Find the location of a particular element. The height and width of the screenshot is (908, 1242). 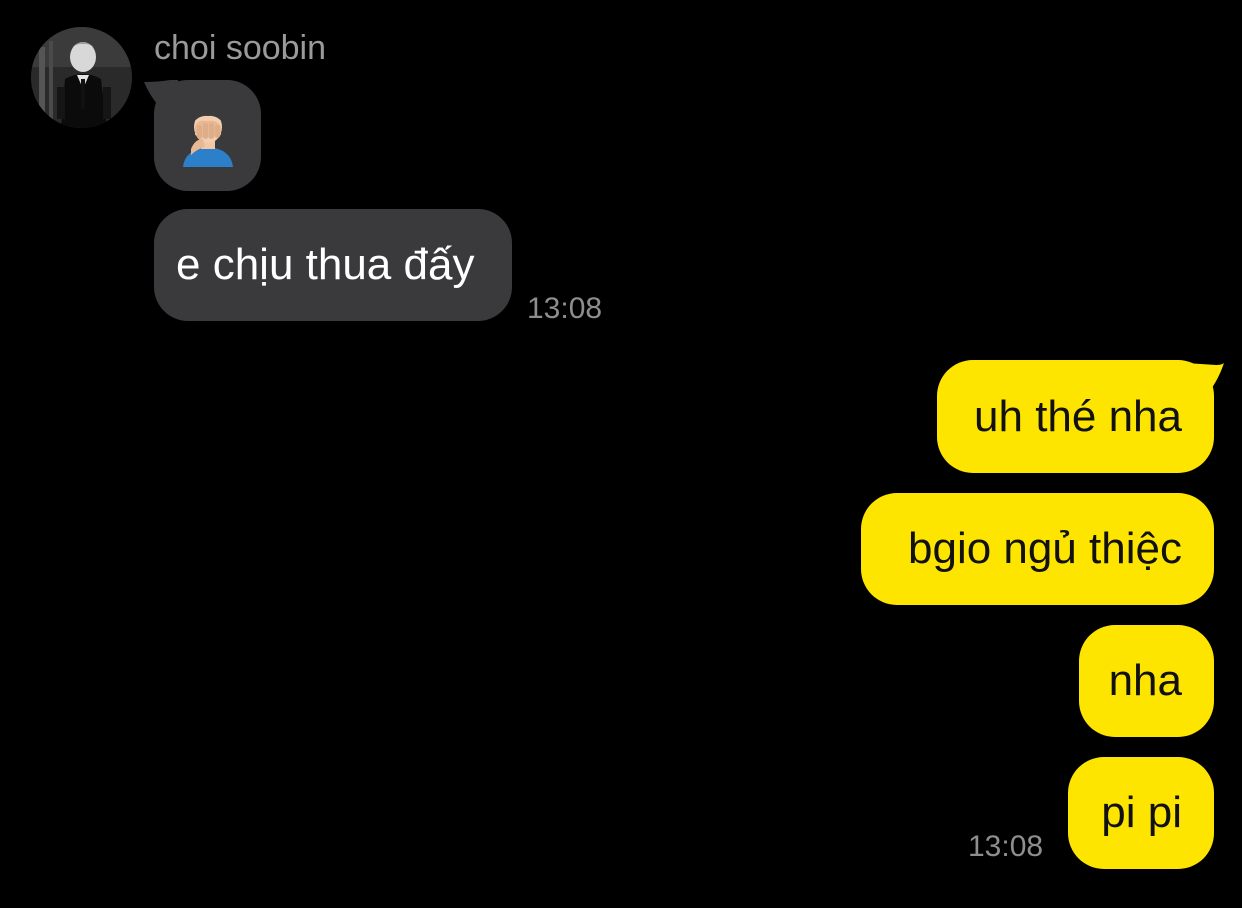

profile-photo-icon is located at coordinates (81, 77).